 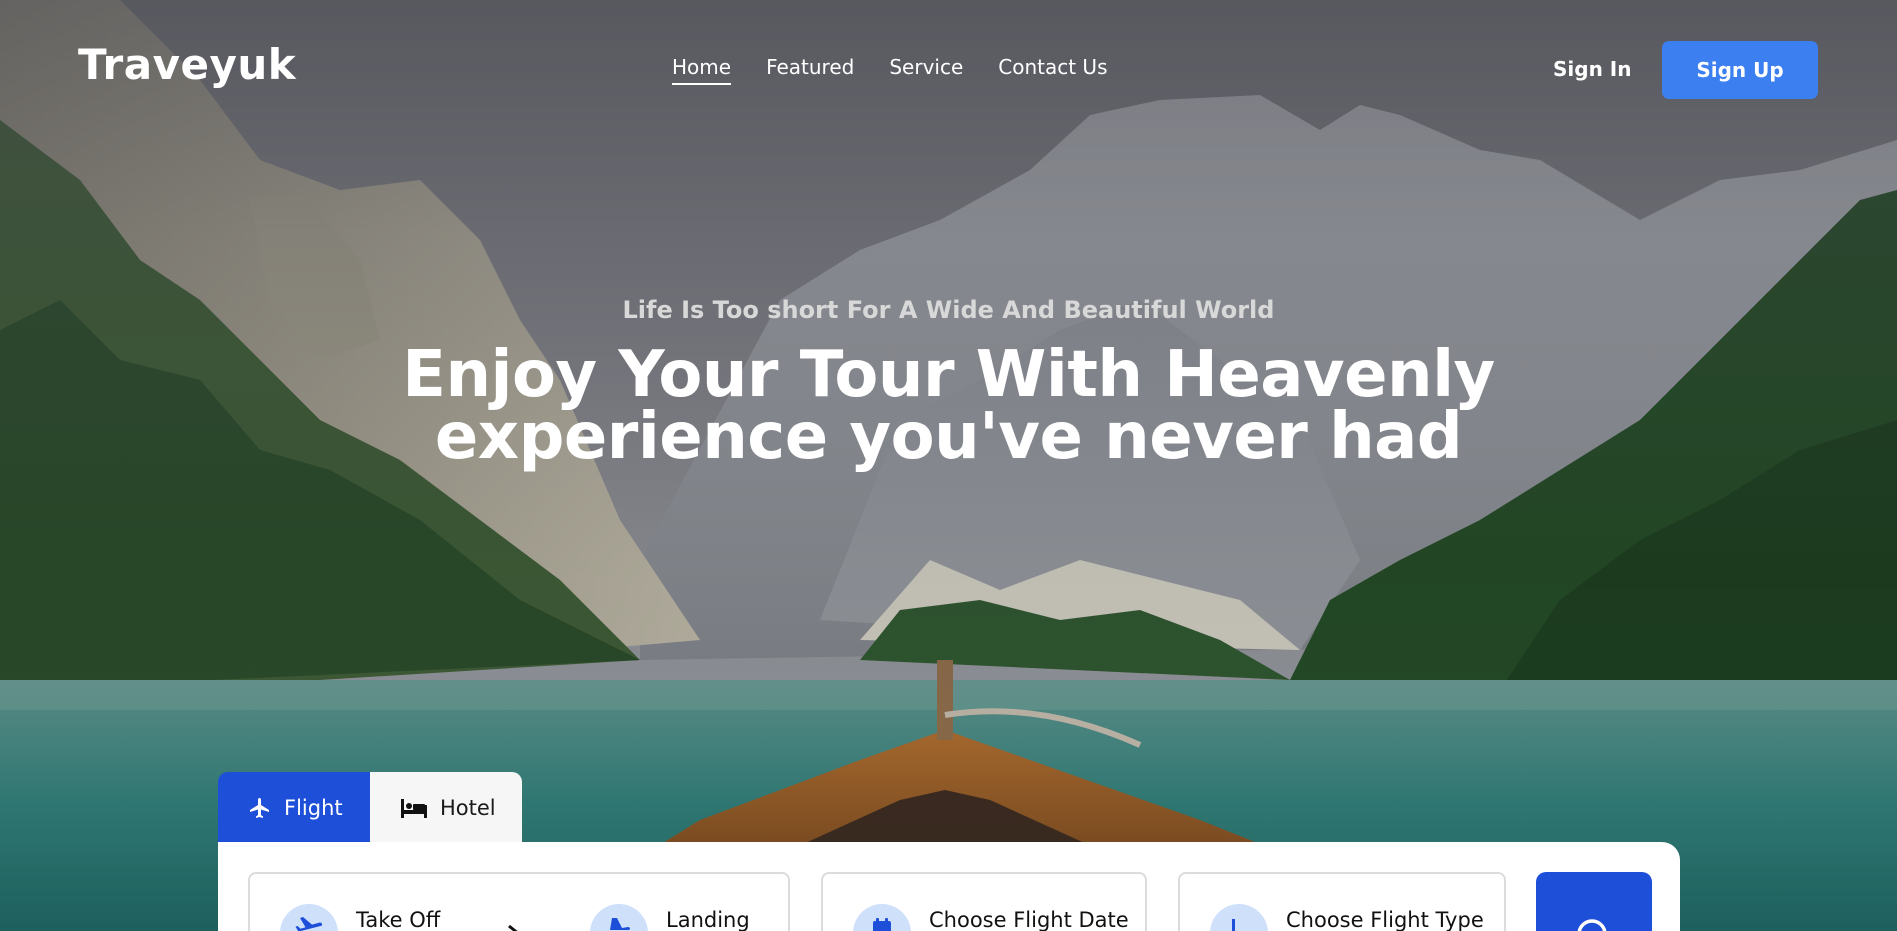 What do you see at coordinates (1239, 917) in the screenshot?
I see `flight-type-icon-badge` at bounding box center [1239, 917].